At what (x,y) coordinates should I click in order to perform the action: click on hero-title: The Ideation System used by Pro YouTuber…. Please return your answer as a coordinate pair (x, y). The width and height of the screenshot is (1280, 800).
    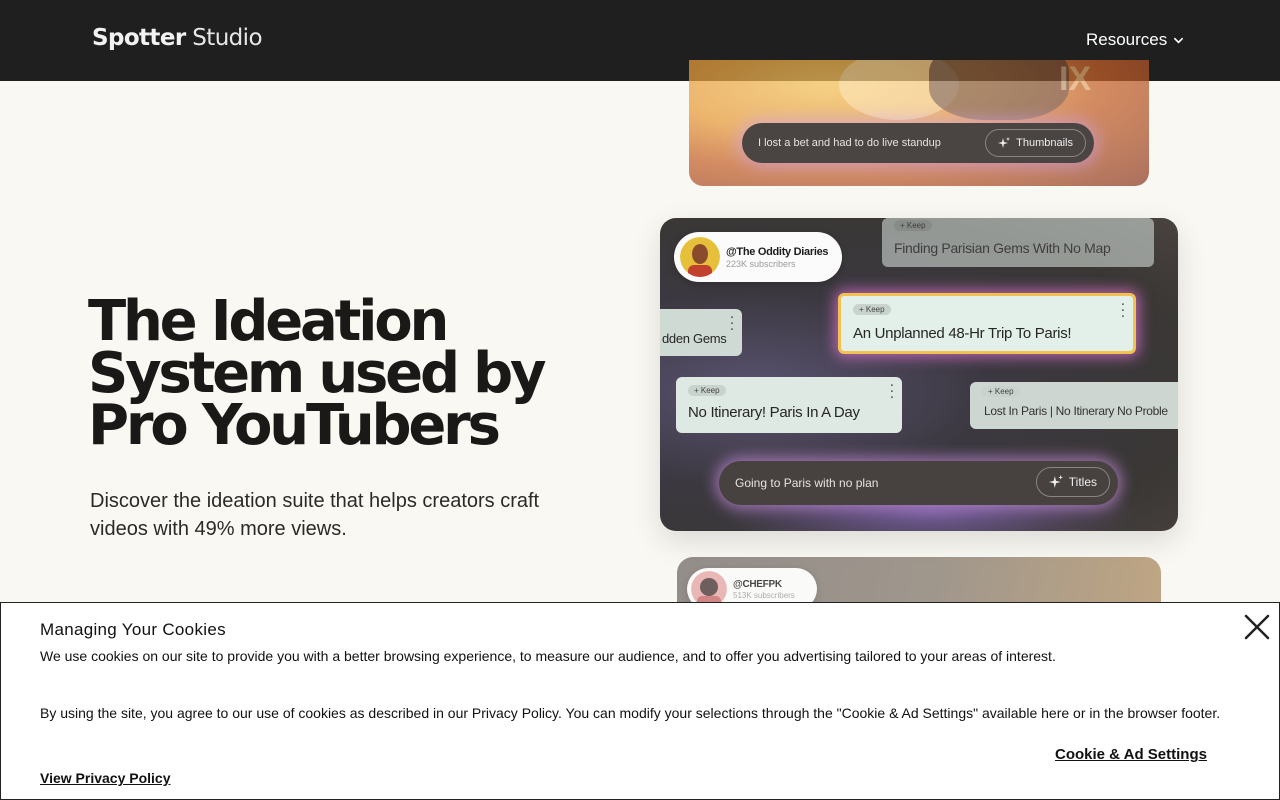
    Looking at the image, I should click on (323, 376).